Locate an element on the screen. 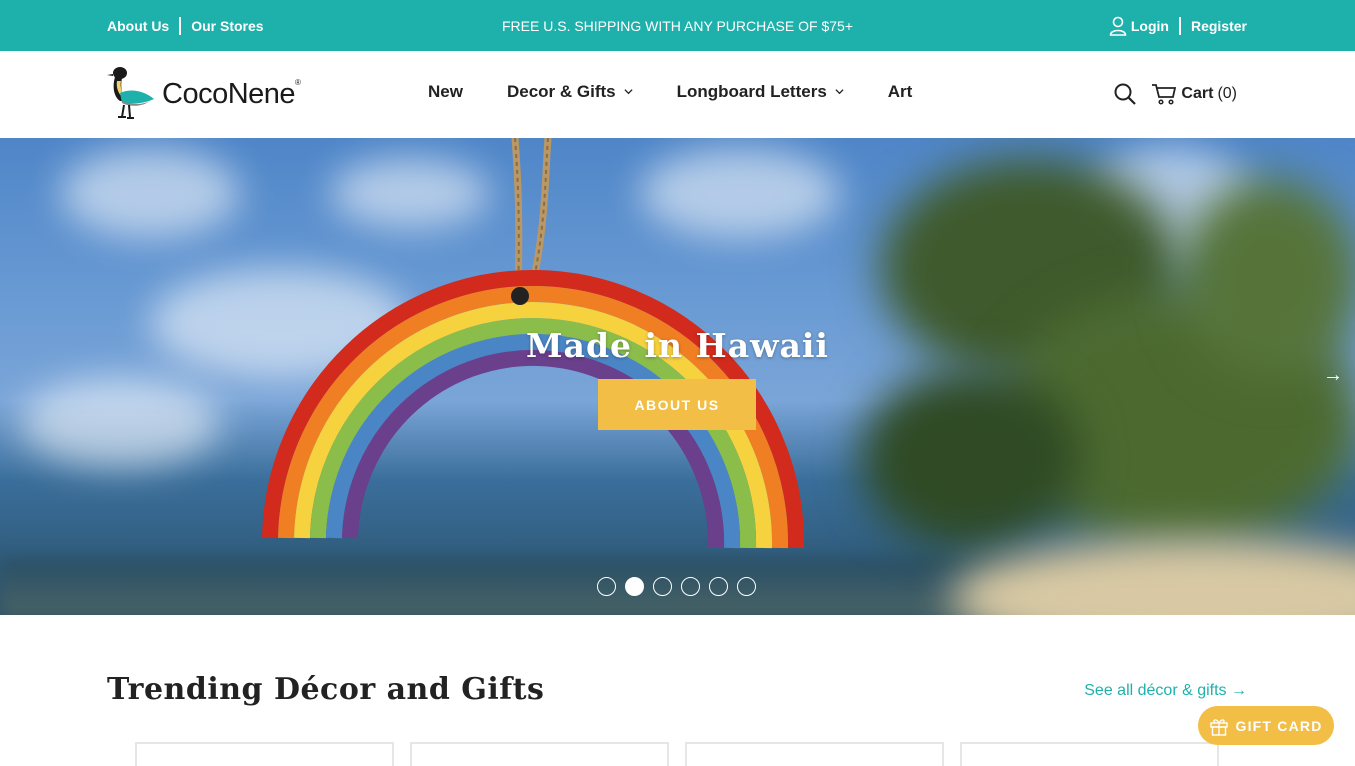  cart-button: Cart (0) is located at coordinates (1194, 94).